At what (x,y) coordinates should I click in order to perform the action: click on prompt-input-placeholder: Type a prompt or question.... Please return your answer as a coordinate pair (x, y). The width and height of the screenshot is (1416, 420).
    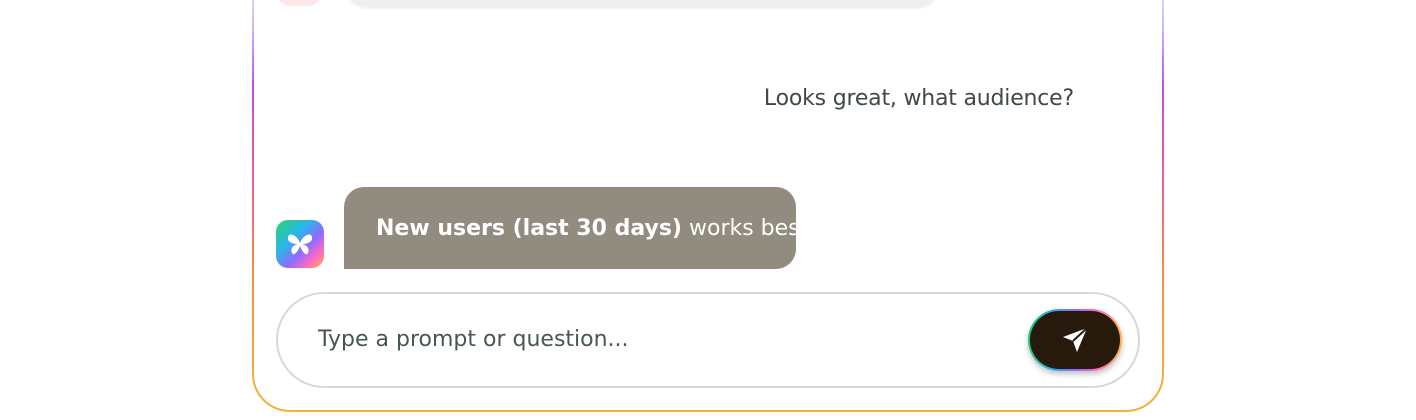
    Looking at the image, I should click on (473, 339).